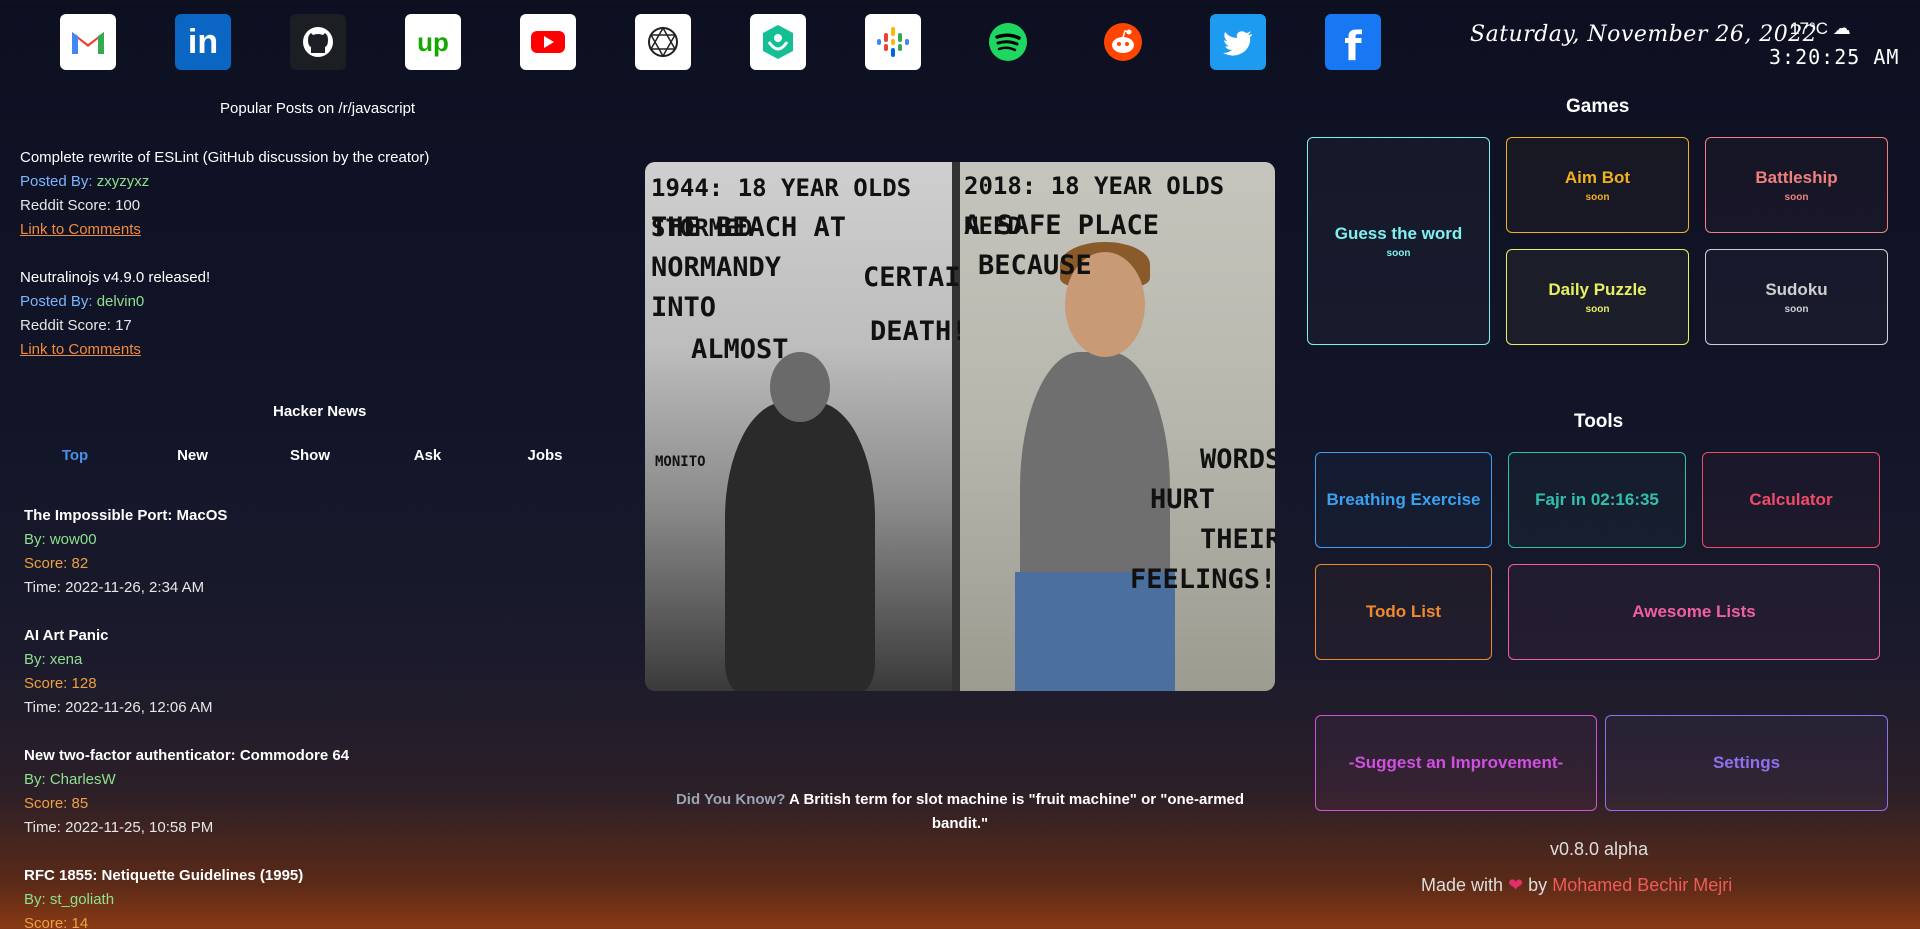 The height and width of the screenshot is (929, 1920). I want to click on suggest-improvement-button: -Suggest an Improvement-, so click(1456, 763).